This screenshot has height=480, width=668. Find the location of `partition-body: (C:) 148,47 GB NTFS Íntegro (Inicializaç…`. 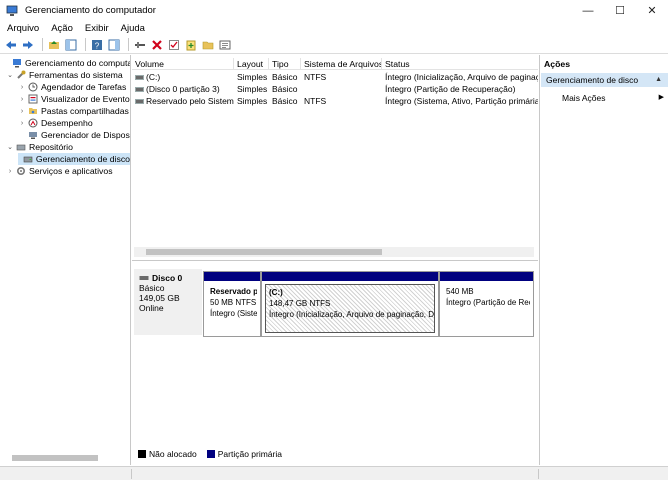

partition-body: (C:) 148,47 GB NTFS Íntegro (Inicializaç… is located at coordinates (350, 308).